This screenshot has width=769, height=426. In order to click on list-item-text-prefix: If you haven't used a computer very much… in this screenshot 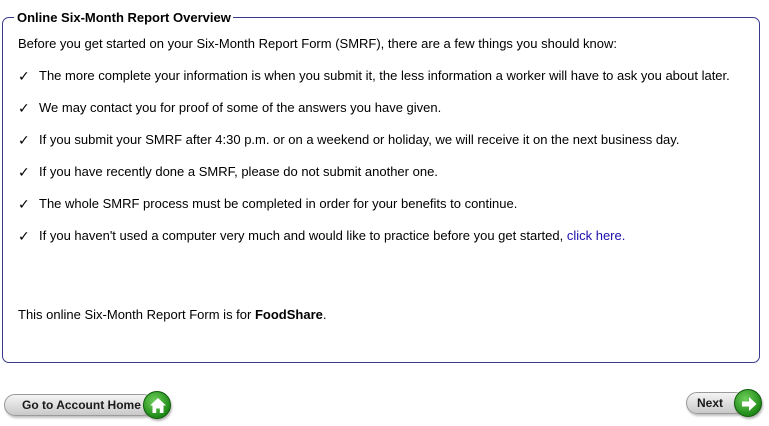, I will do `click(303, 235)`.